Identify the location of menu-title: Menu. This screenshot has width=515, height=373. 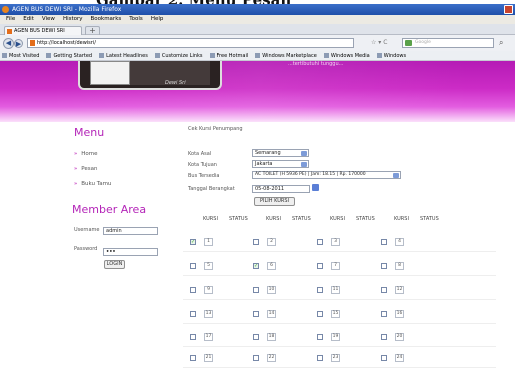
(89, 132).